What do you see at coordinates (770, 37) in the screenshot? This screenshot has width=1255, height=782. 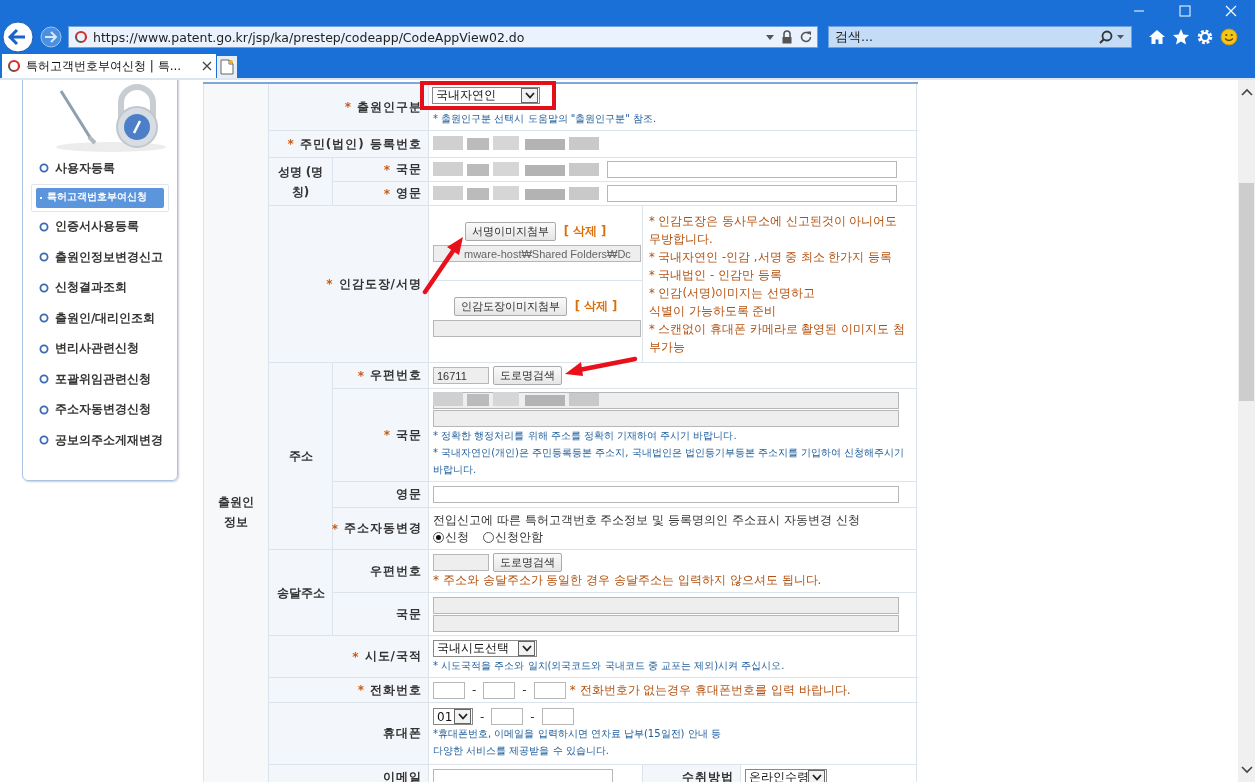 I see `dropdown-icon` at bounding box center [770, 37].